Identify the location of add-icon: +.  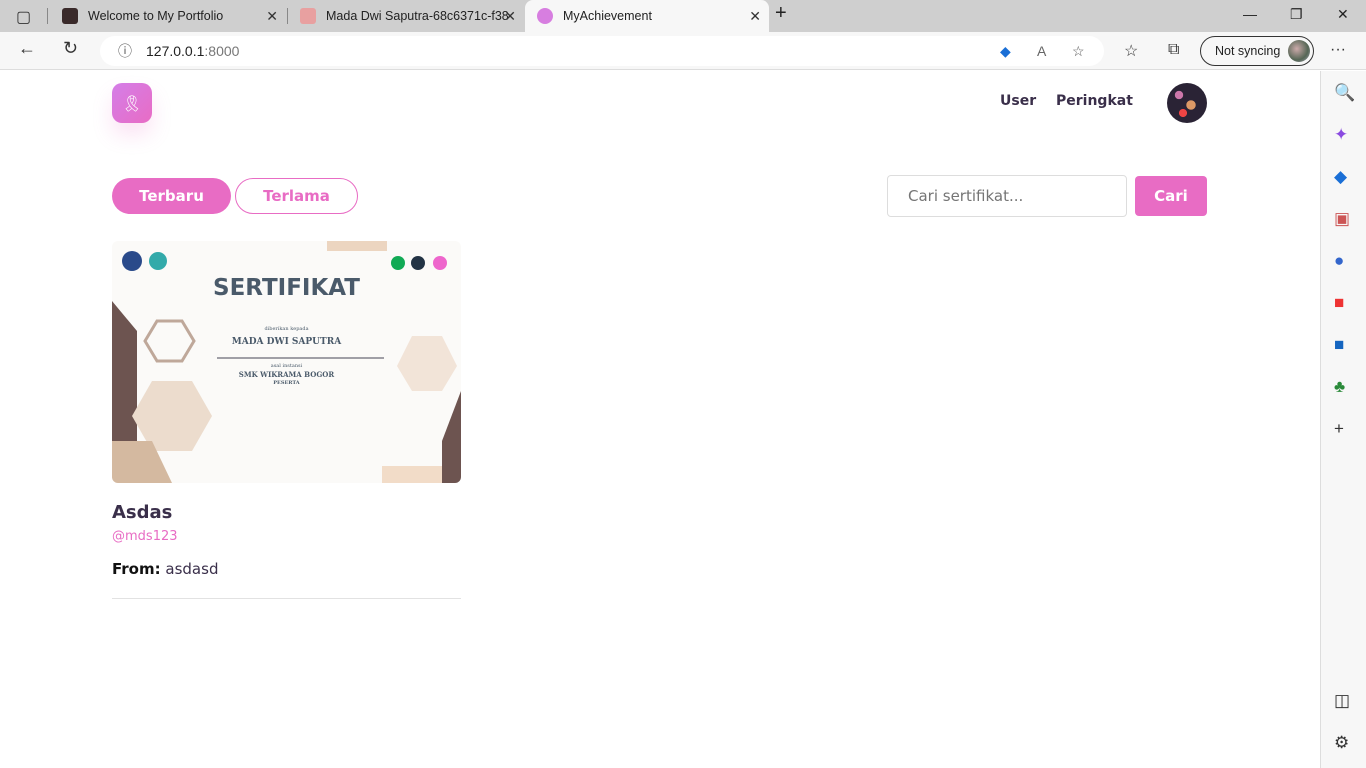
(1339, 429).